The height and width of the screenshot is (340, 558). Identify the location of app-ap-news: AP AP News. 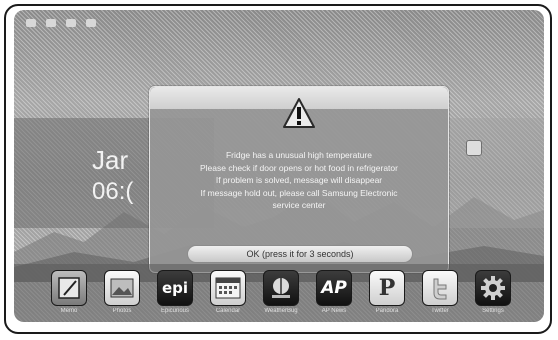
(334, 294).